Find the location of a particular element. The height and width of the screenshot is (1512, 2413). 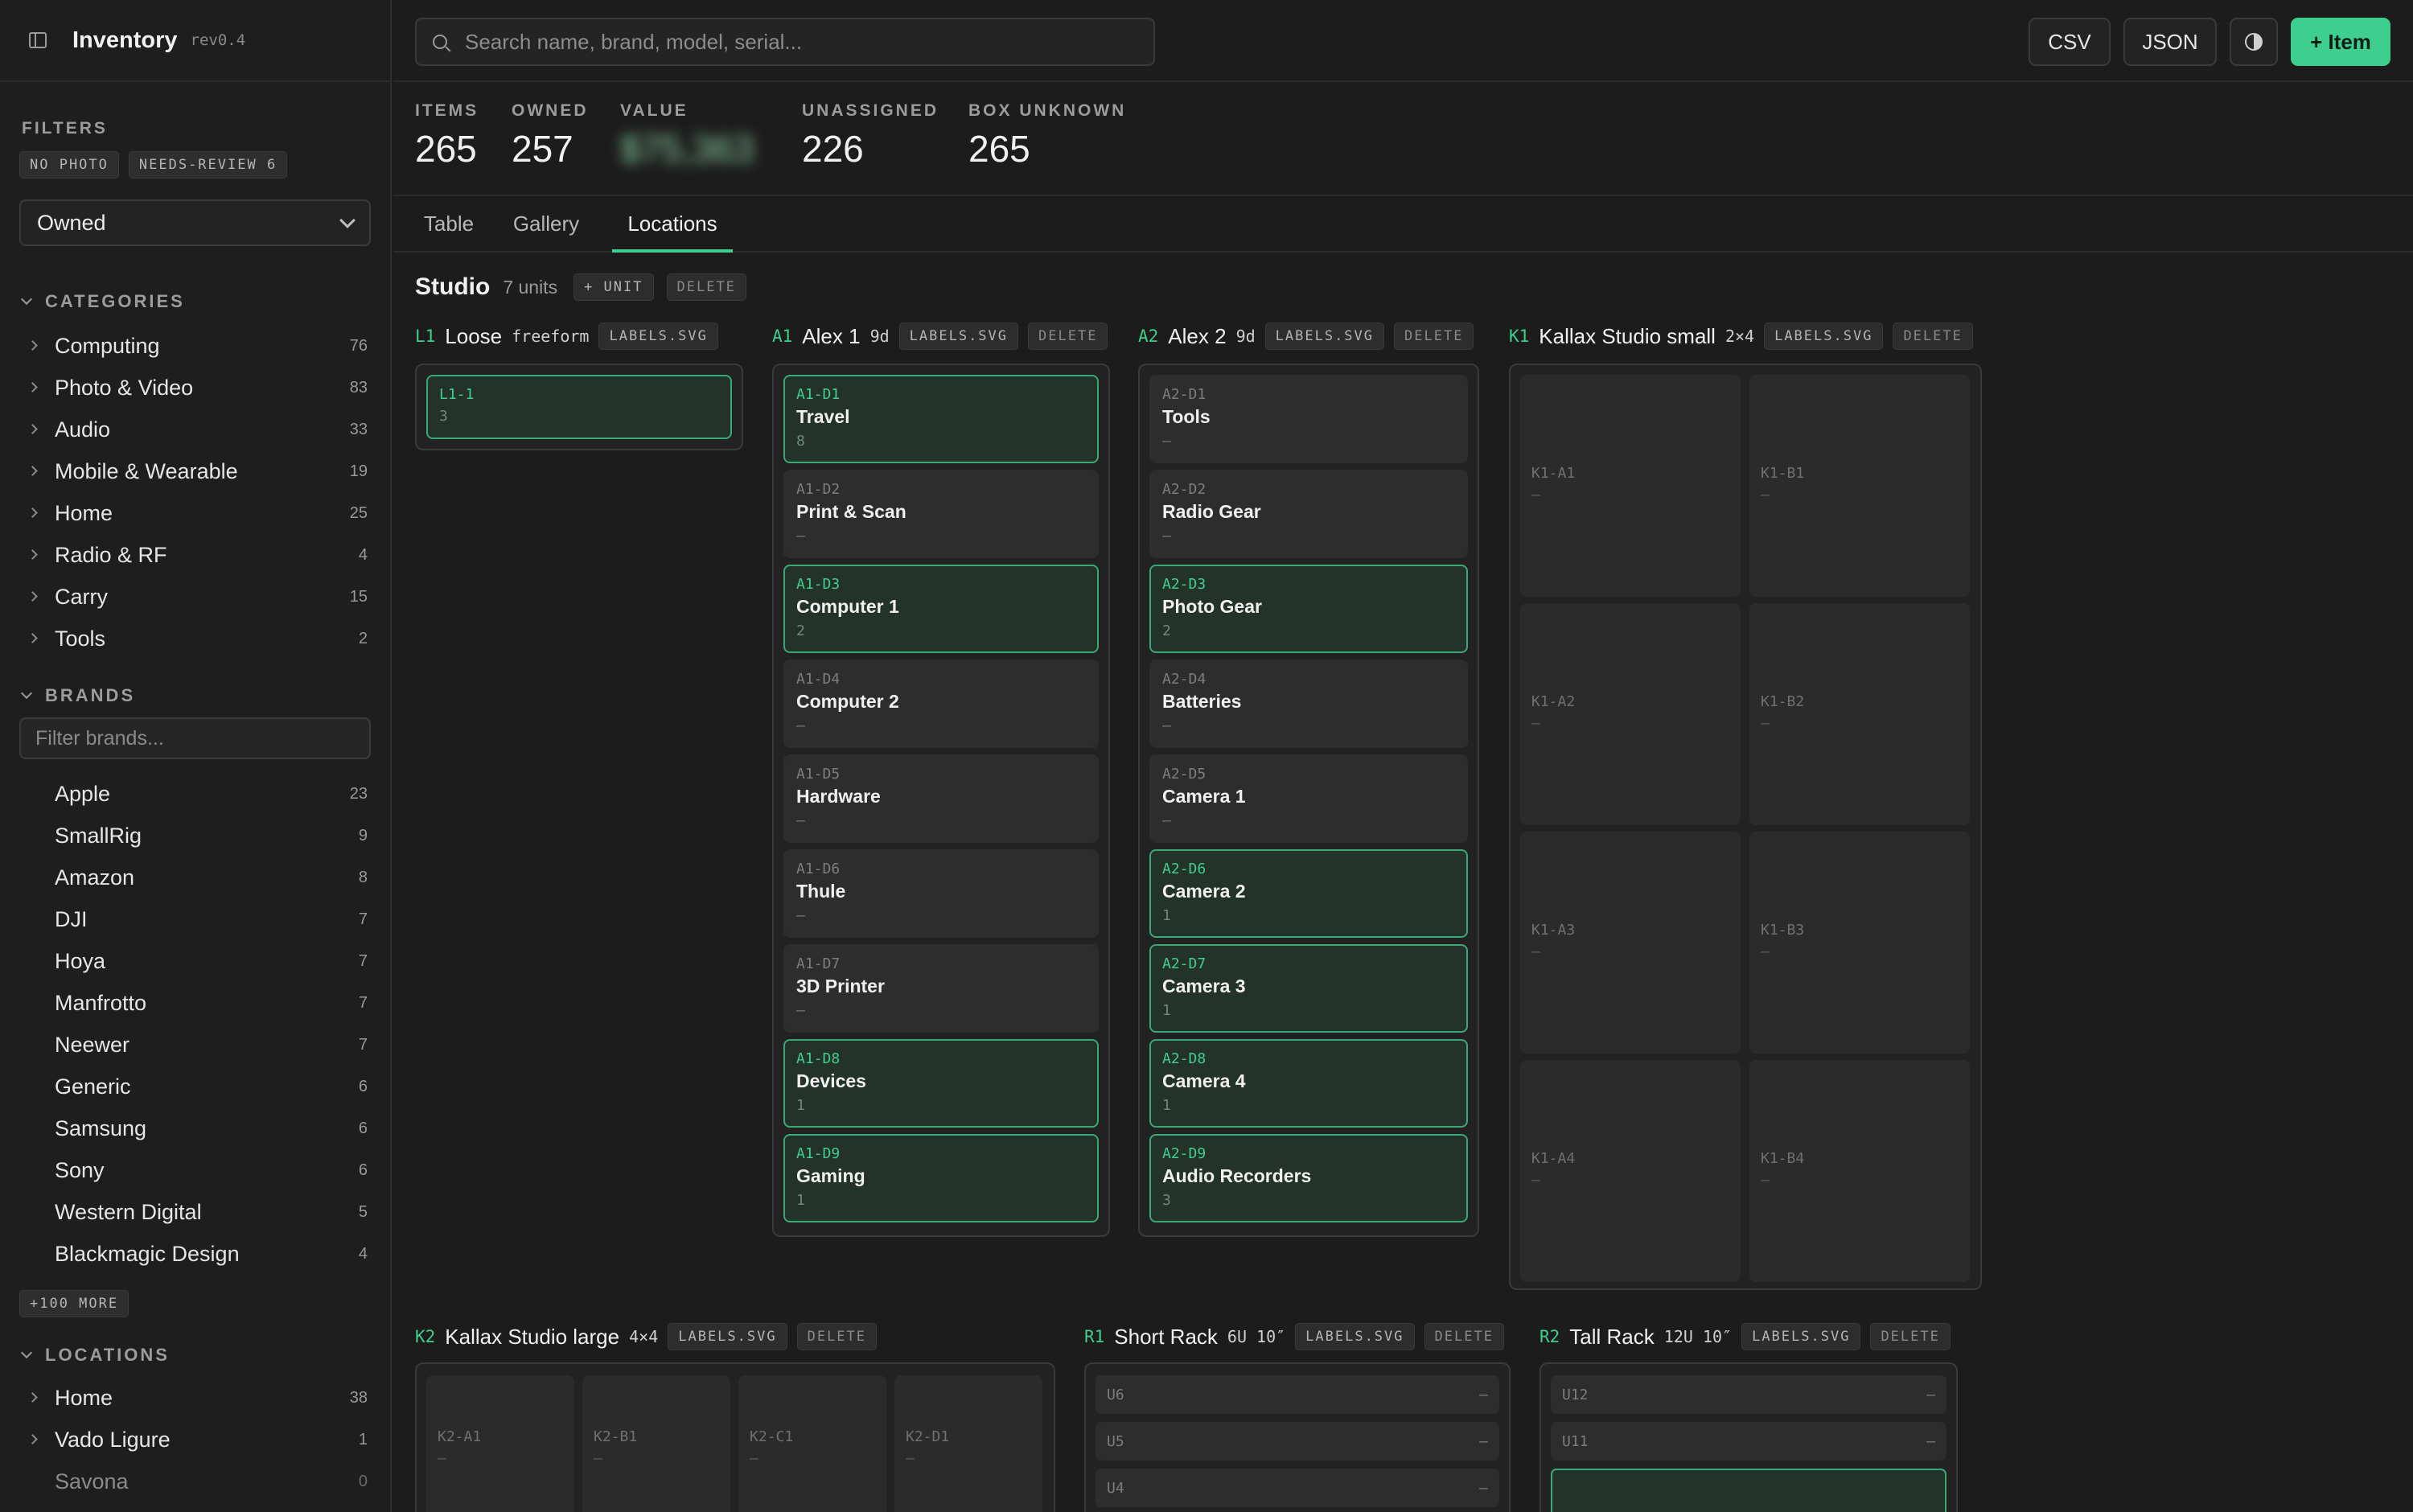

category-item: Radio & RF 4 is located at coordinates (195, 555).